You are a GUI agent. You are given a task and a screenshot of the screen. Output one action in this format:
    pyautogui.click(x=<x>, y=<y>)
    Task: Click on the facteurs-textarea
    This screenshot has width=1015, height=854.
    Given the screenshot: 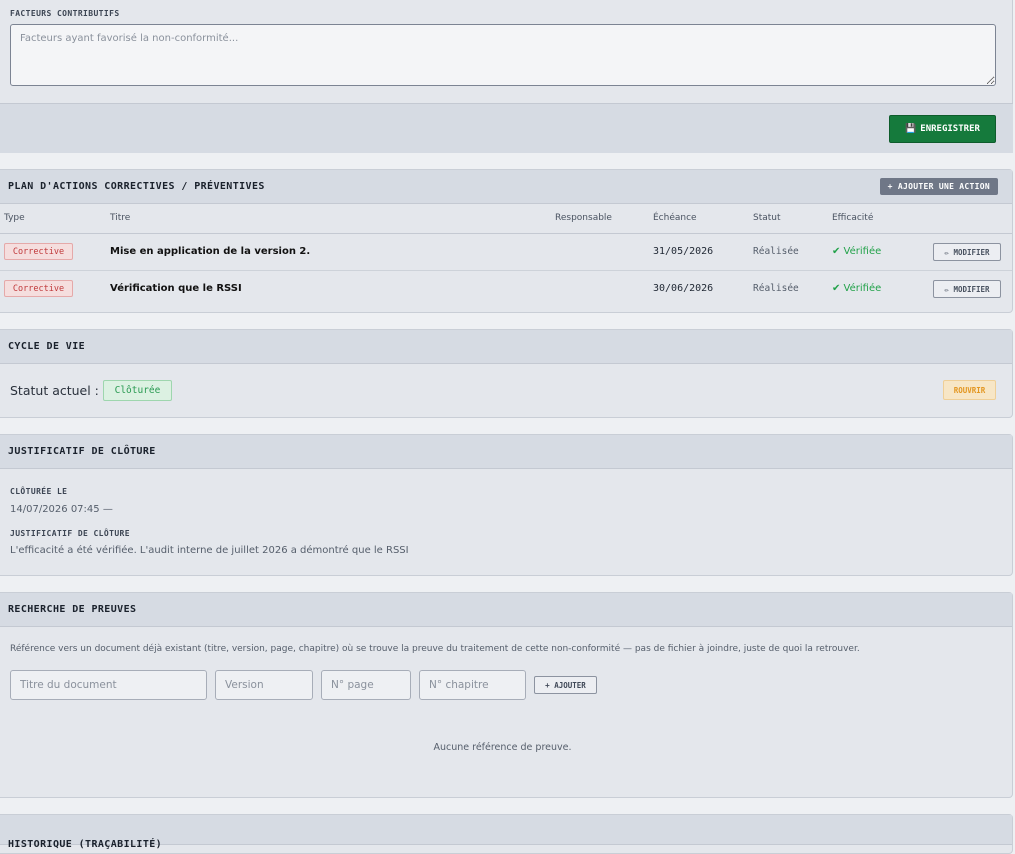 What is the action you would take?
    pyautogui.click(x=503, y=55)
    